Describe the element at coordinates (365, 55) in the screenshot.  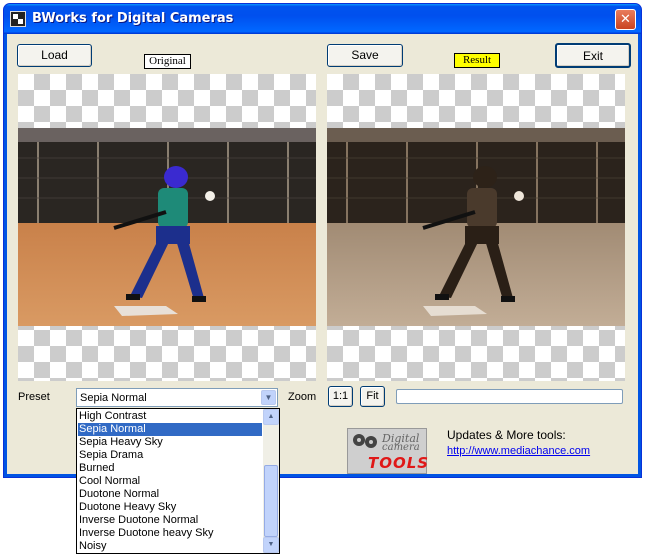
I see `save-button: Save` at that location.